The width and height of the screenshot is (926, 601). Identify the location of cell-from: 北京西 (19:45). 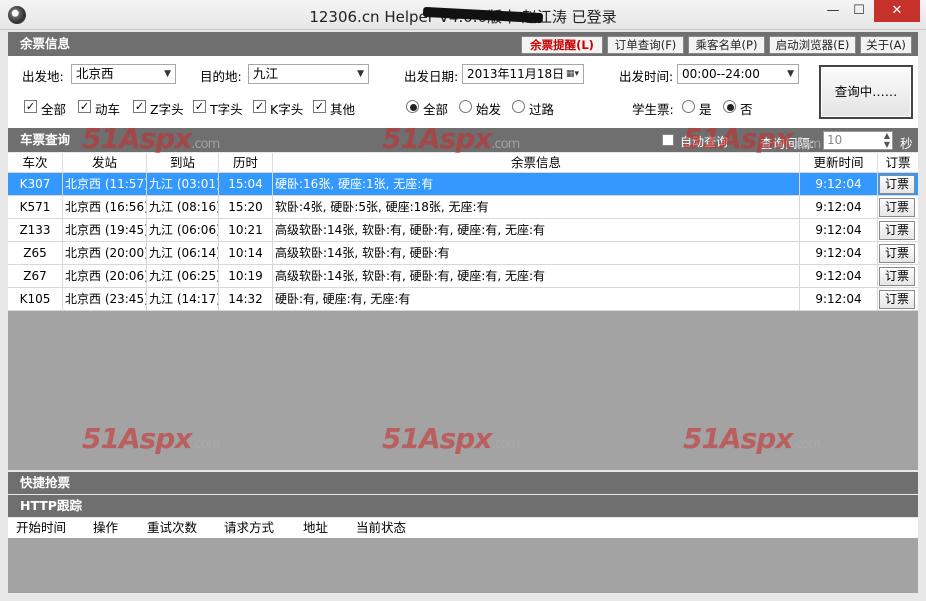
(105, 230).